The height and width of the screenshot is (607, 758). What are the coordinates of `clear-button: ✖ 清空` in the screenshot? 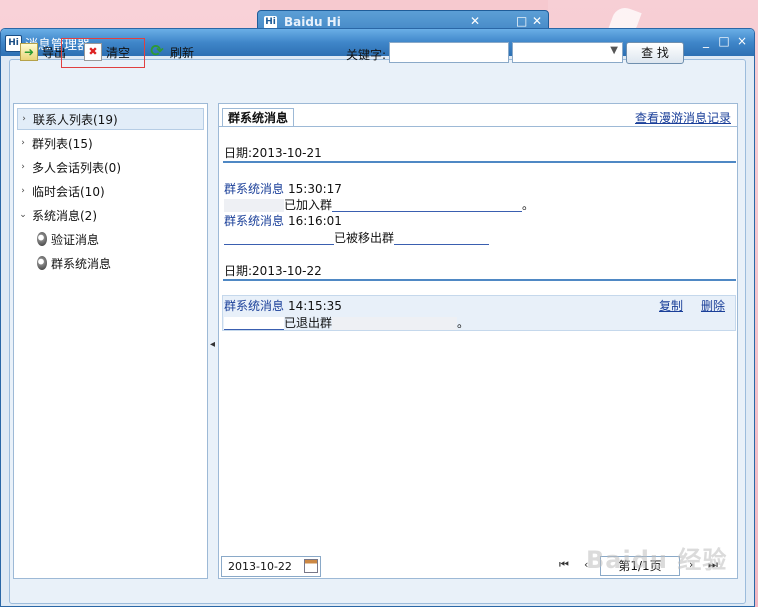 It's located at (107, 52).